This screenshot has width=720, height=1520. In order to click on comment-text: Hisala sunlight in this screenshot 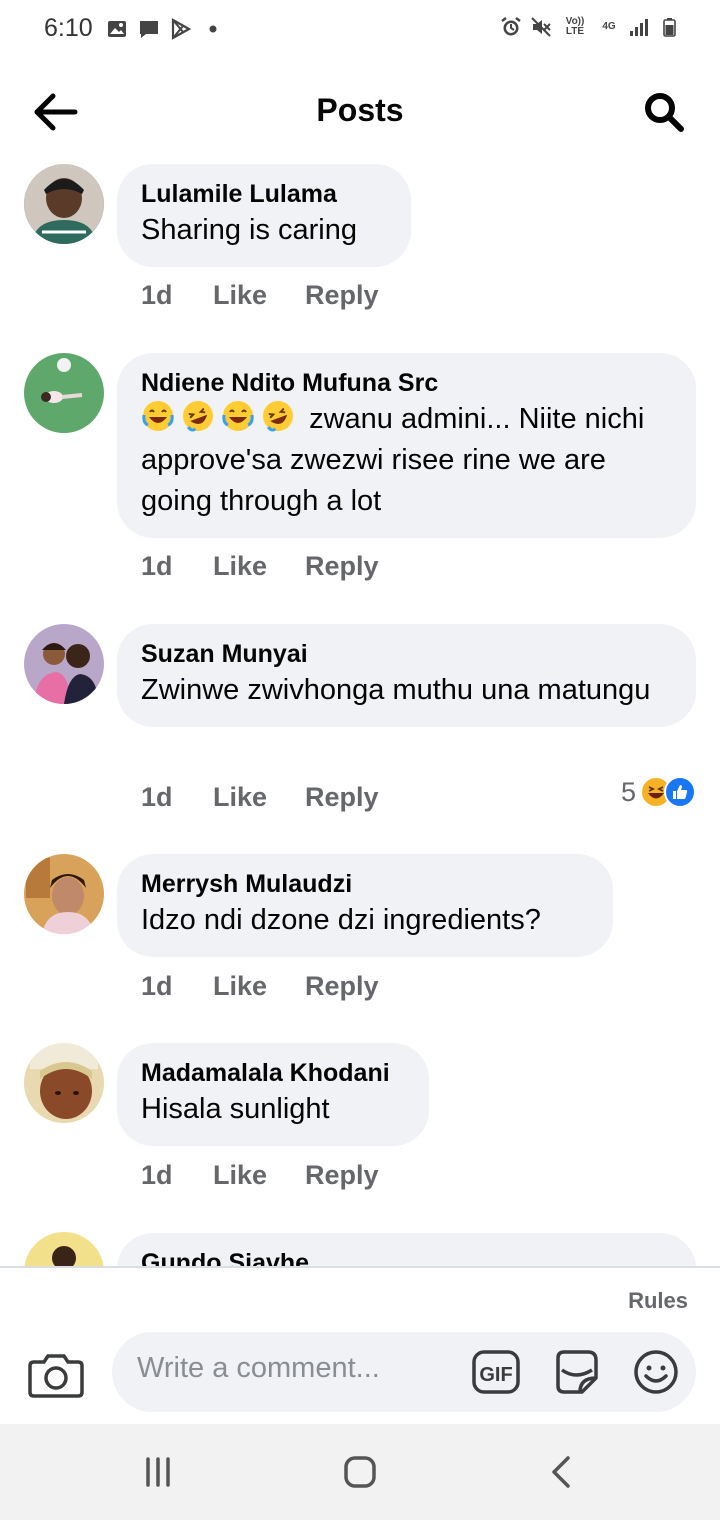, I will do `click(235, 1109)`.